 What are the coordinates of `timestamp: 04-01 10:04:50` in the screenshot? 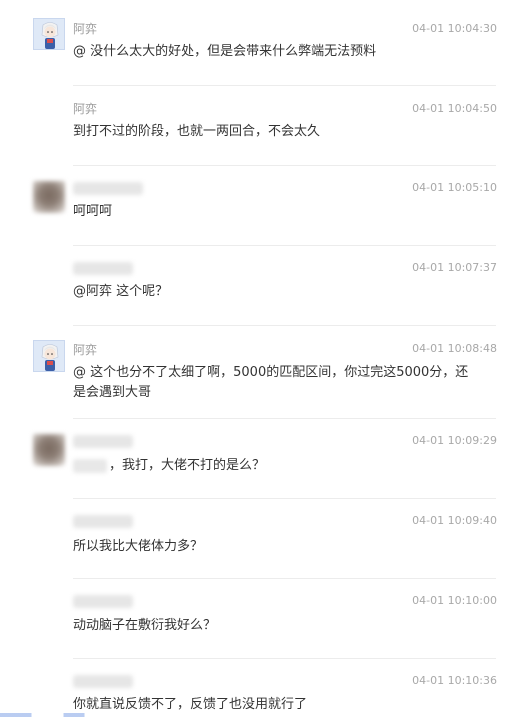 It's located at (454, 108).